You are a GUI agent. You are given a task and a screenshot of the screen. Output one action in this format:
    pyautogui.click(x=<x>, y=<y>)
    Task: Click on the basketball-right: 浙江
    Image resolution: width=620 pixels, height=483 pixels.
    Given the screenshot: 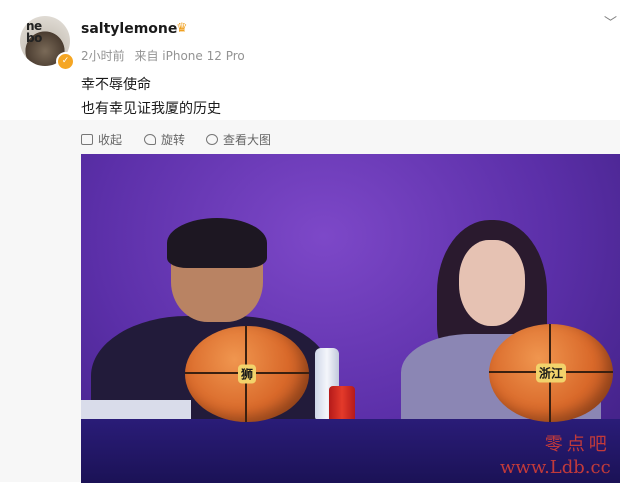 What is the action you would take?
    pyautogui.click(x=551, y=373)
    